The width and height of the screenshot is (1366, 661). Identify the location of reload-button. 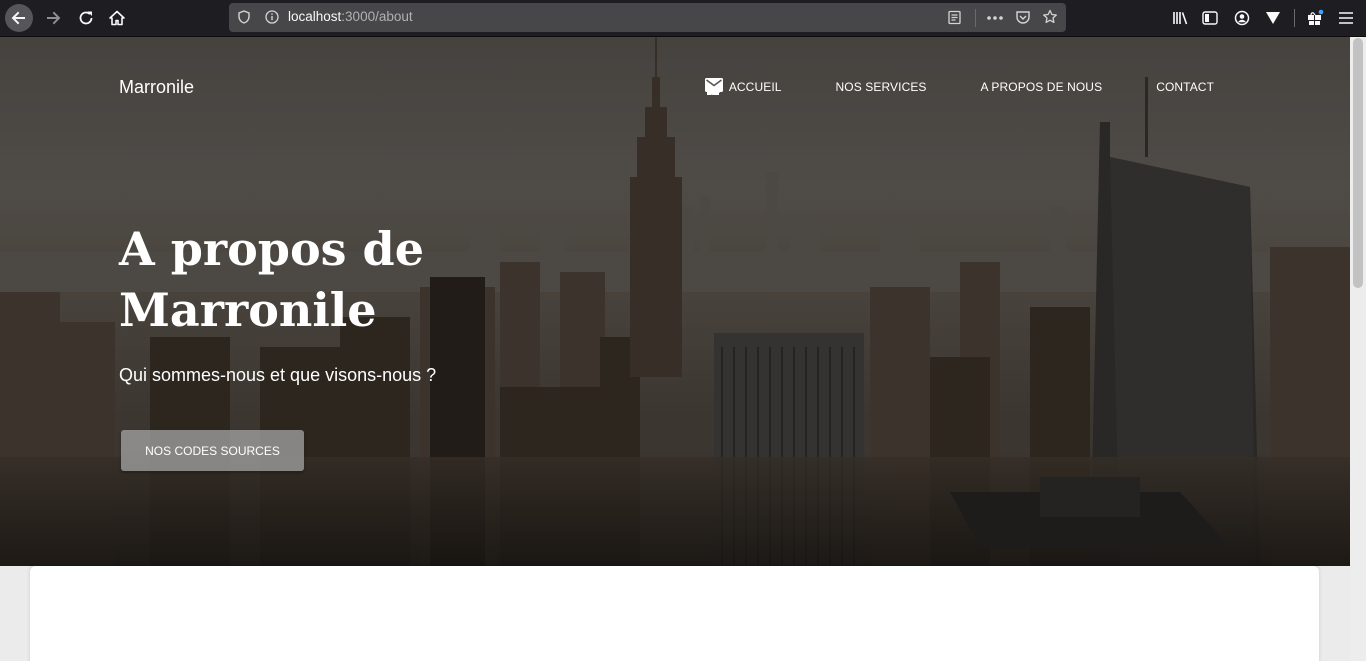
(86, 18).